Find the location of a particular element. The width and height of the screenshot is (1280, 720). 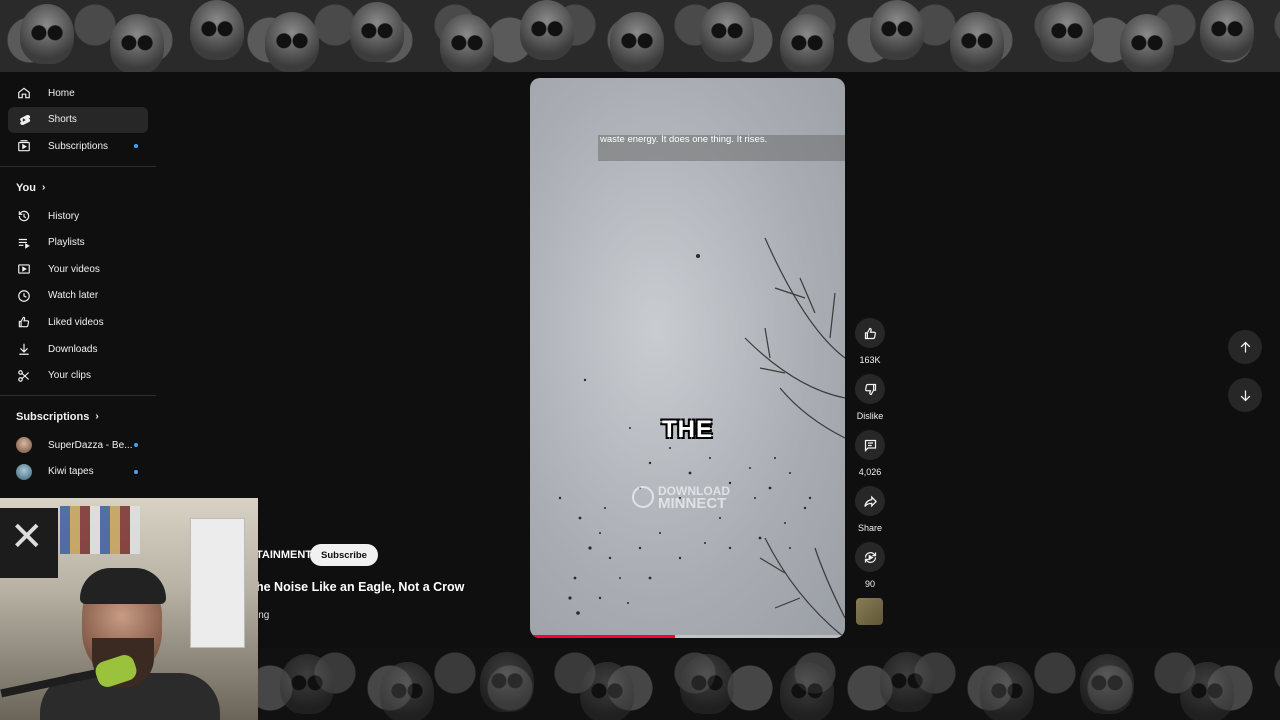

arrow-up-icon is located at coordinates (1245, 346).